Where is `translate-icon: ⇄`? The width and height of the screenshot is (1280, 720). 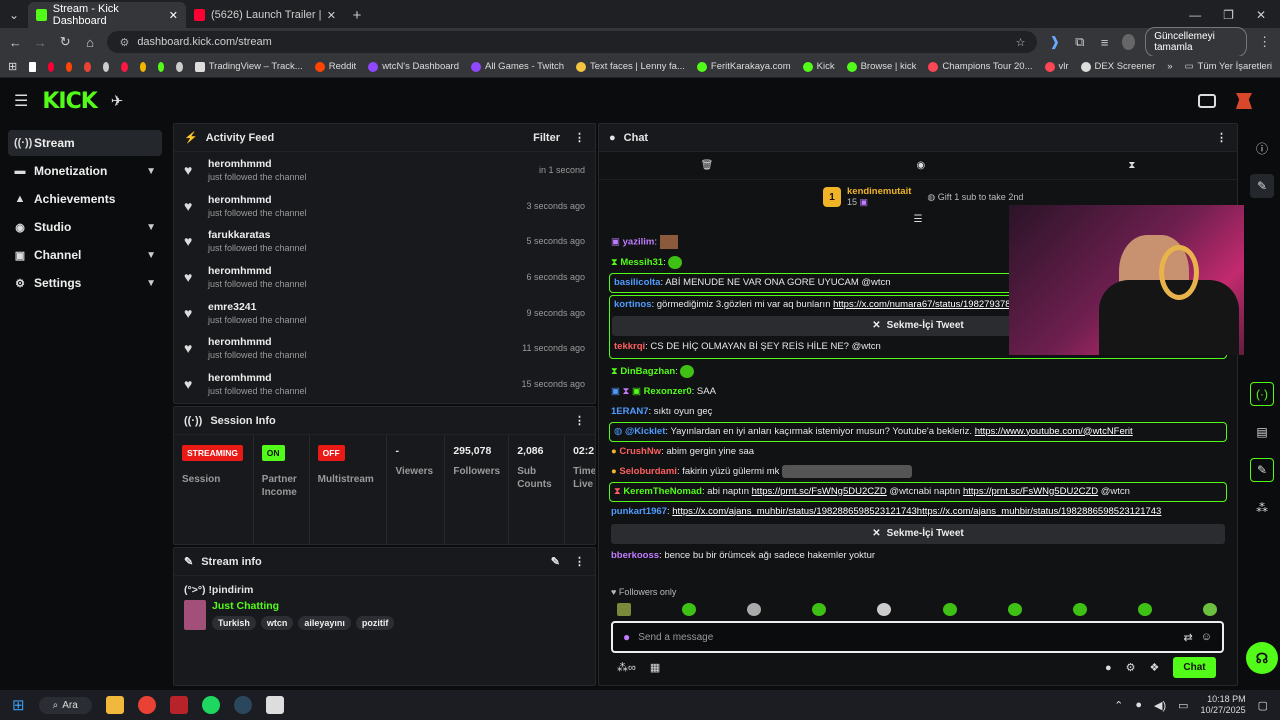 translate-icon: ⇄ is located at coordinates (1188, 637).